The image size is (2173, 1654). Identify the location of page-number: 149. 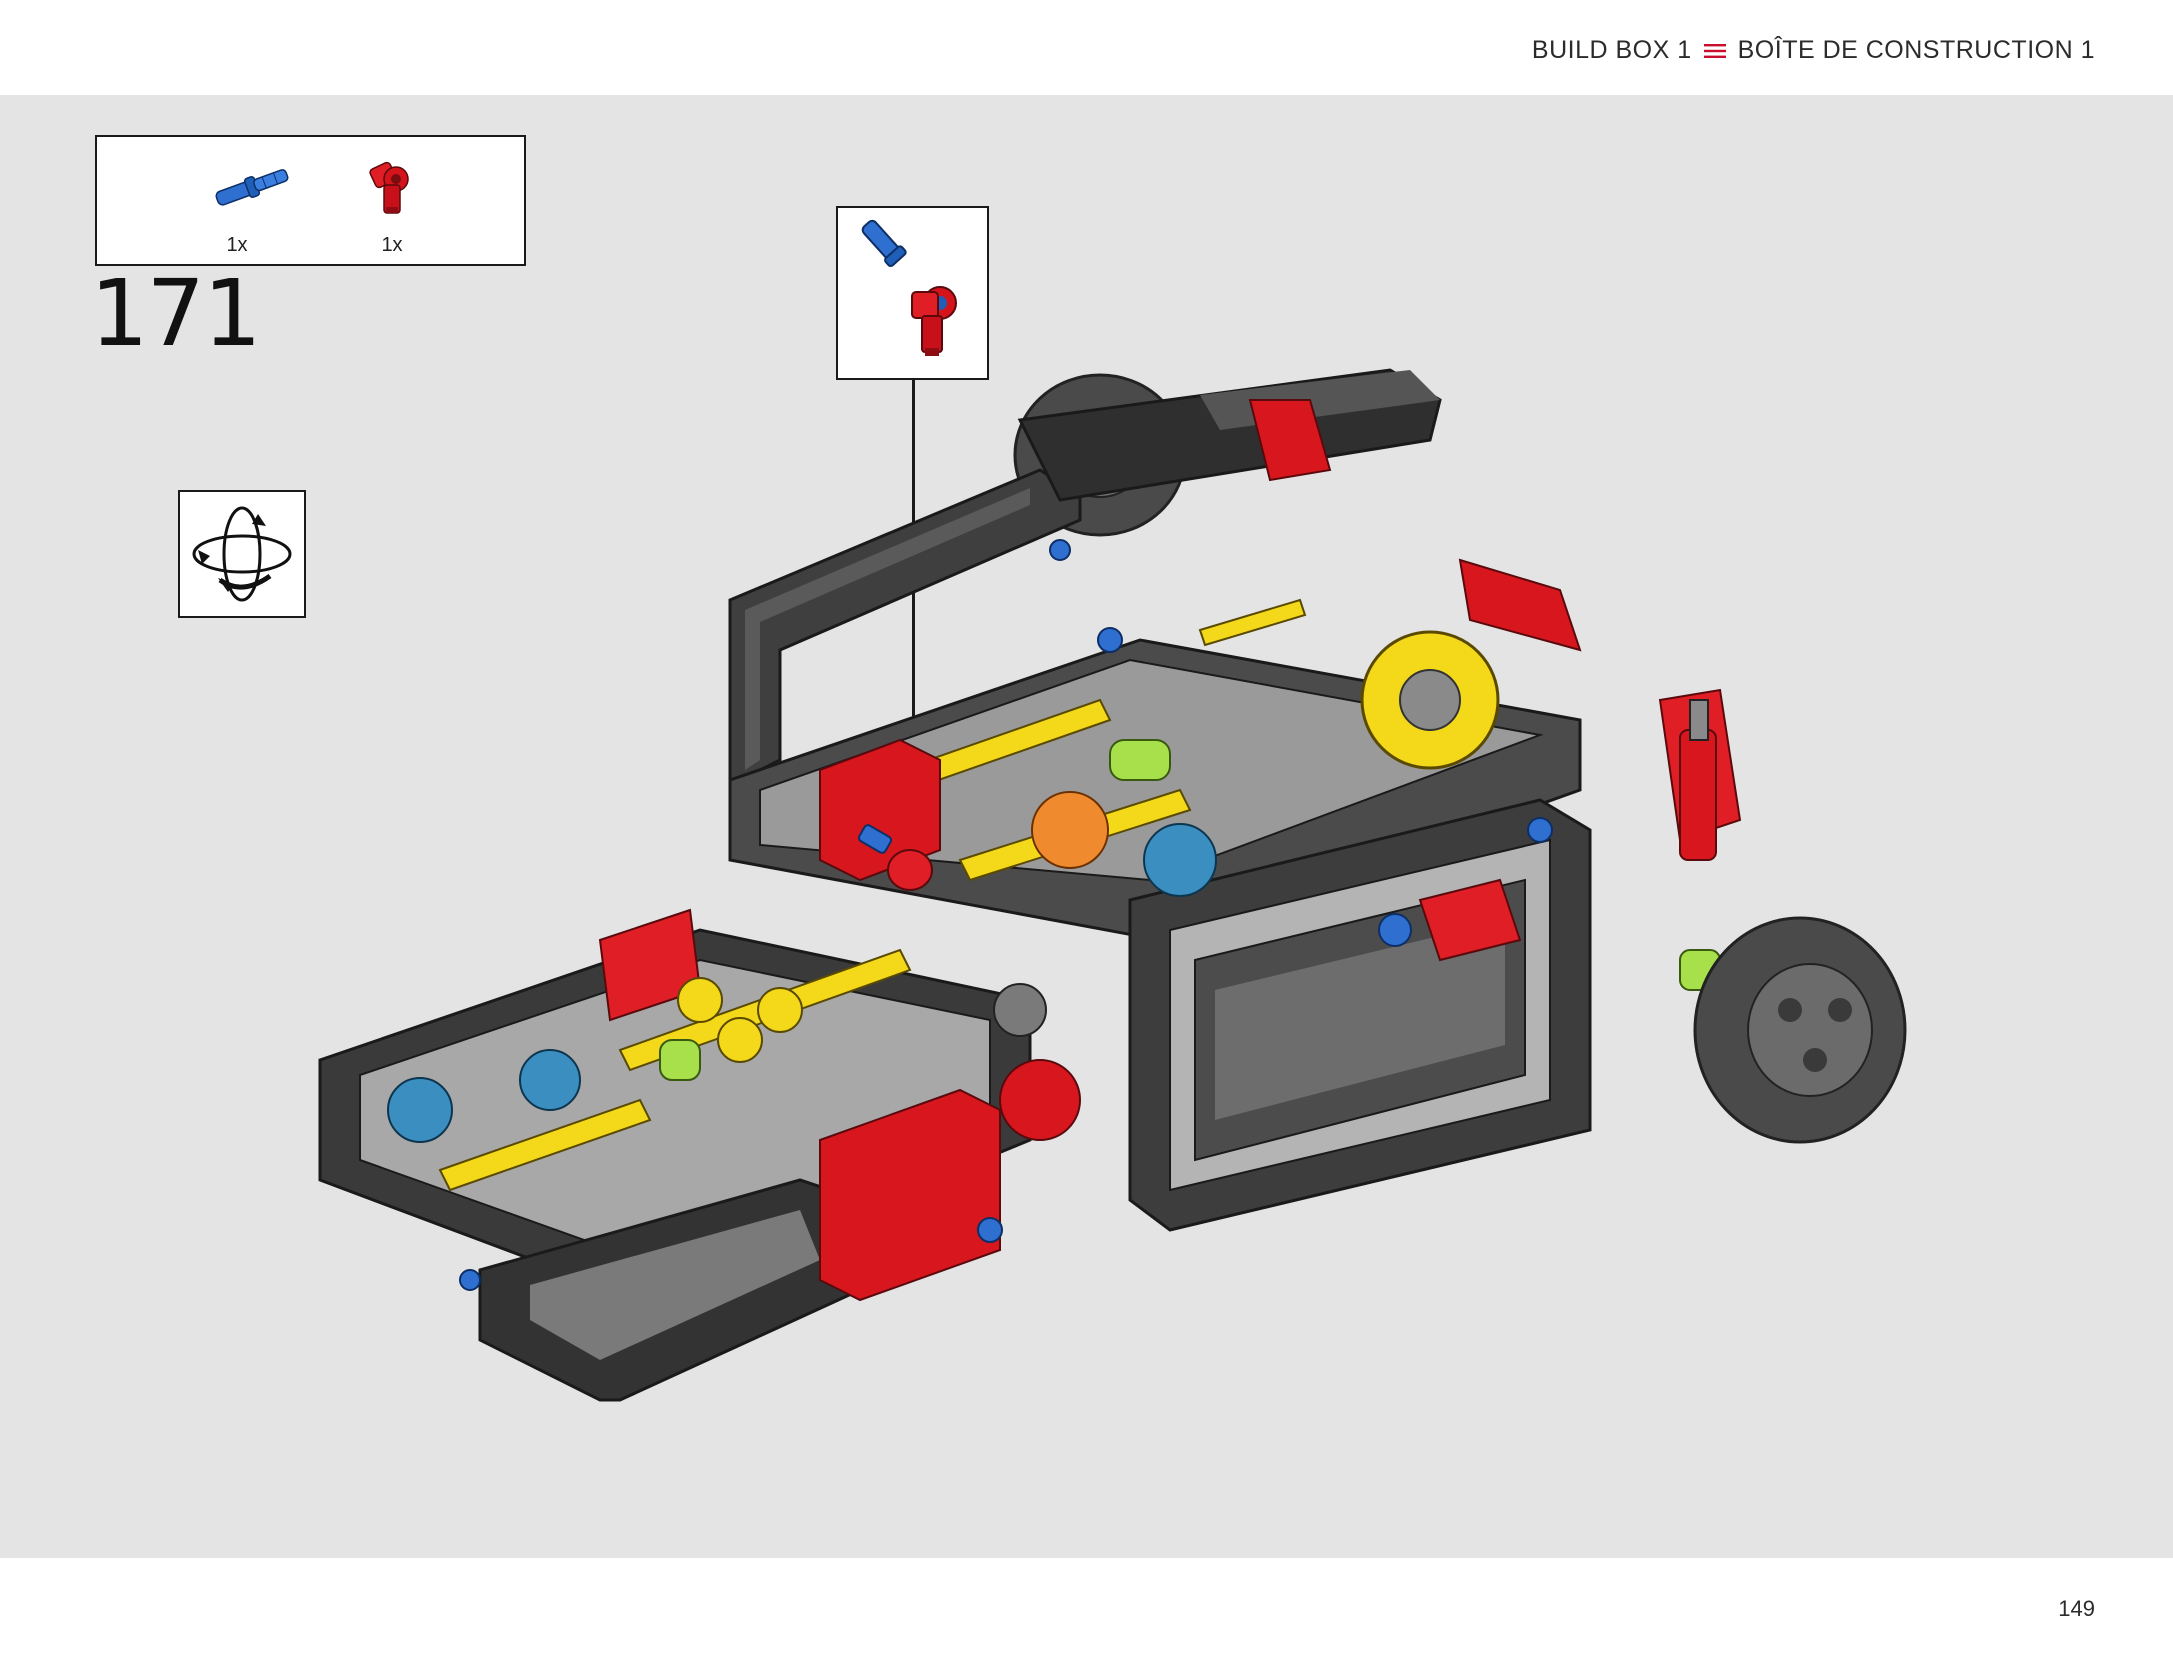
(2076, 1608).